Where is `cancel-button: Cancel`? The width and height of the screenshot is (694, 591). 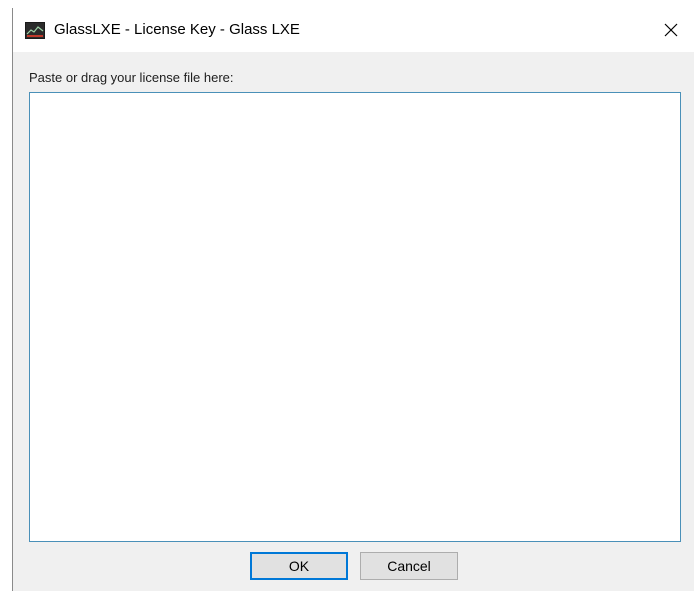
cancel-button: Cancel is located at coordinates (409, 566).